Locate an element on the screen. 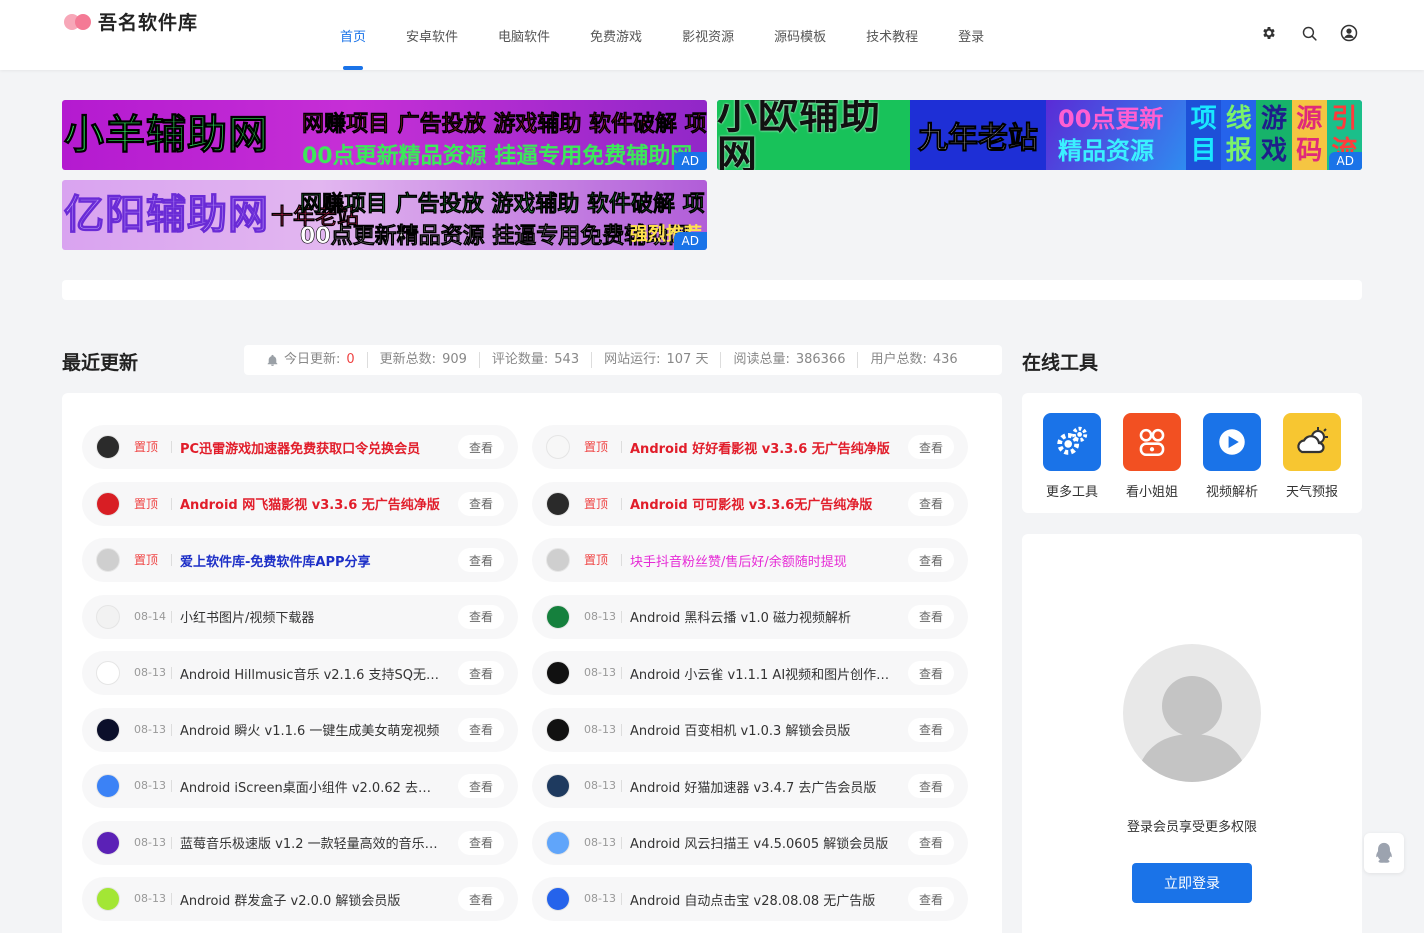  stat-today: 今日更新: 0 is located at coordinates (311, 360).